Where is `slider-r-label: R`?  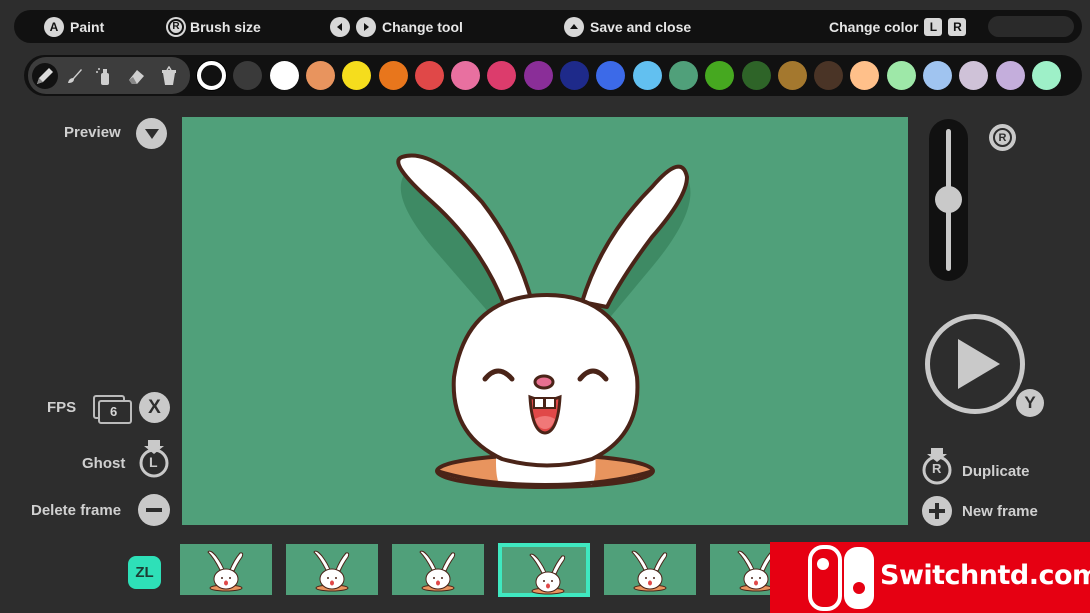 slider-r-label: R is located at coordinates (1002, 137).